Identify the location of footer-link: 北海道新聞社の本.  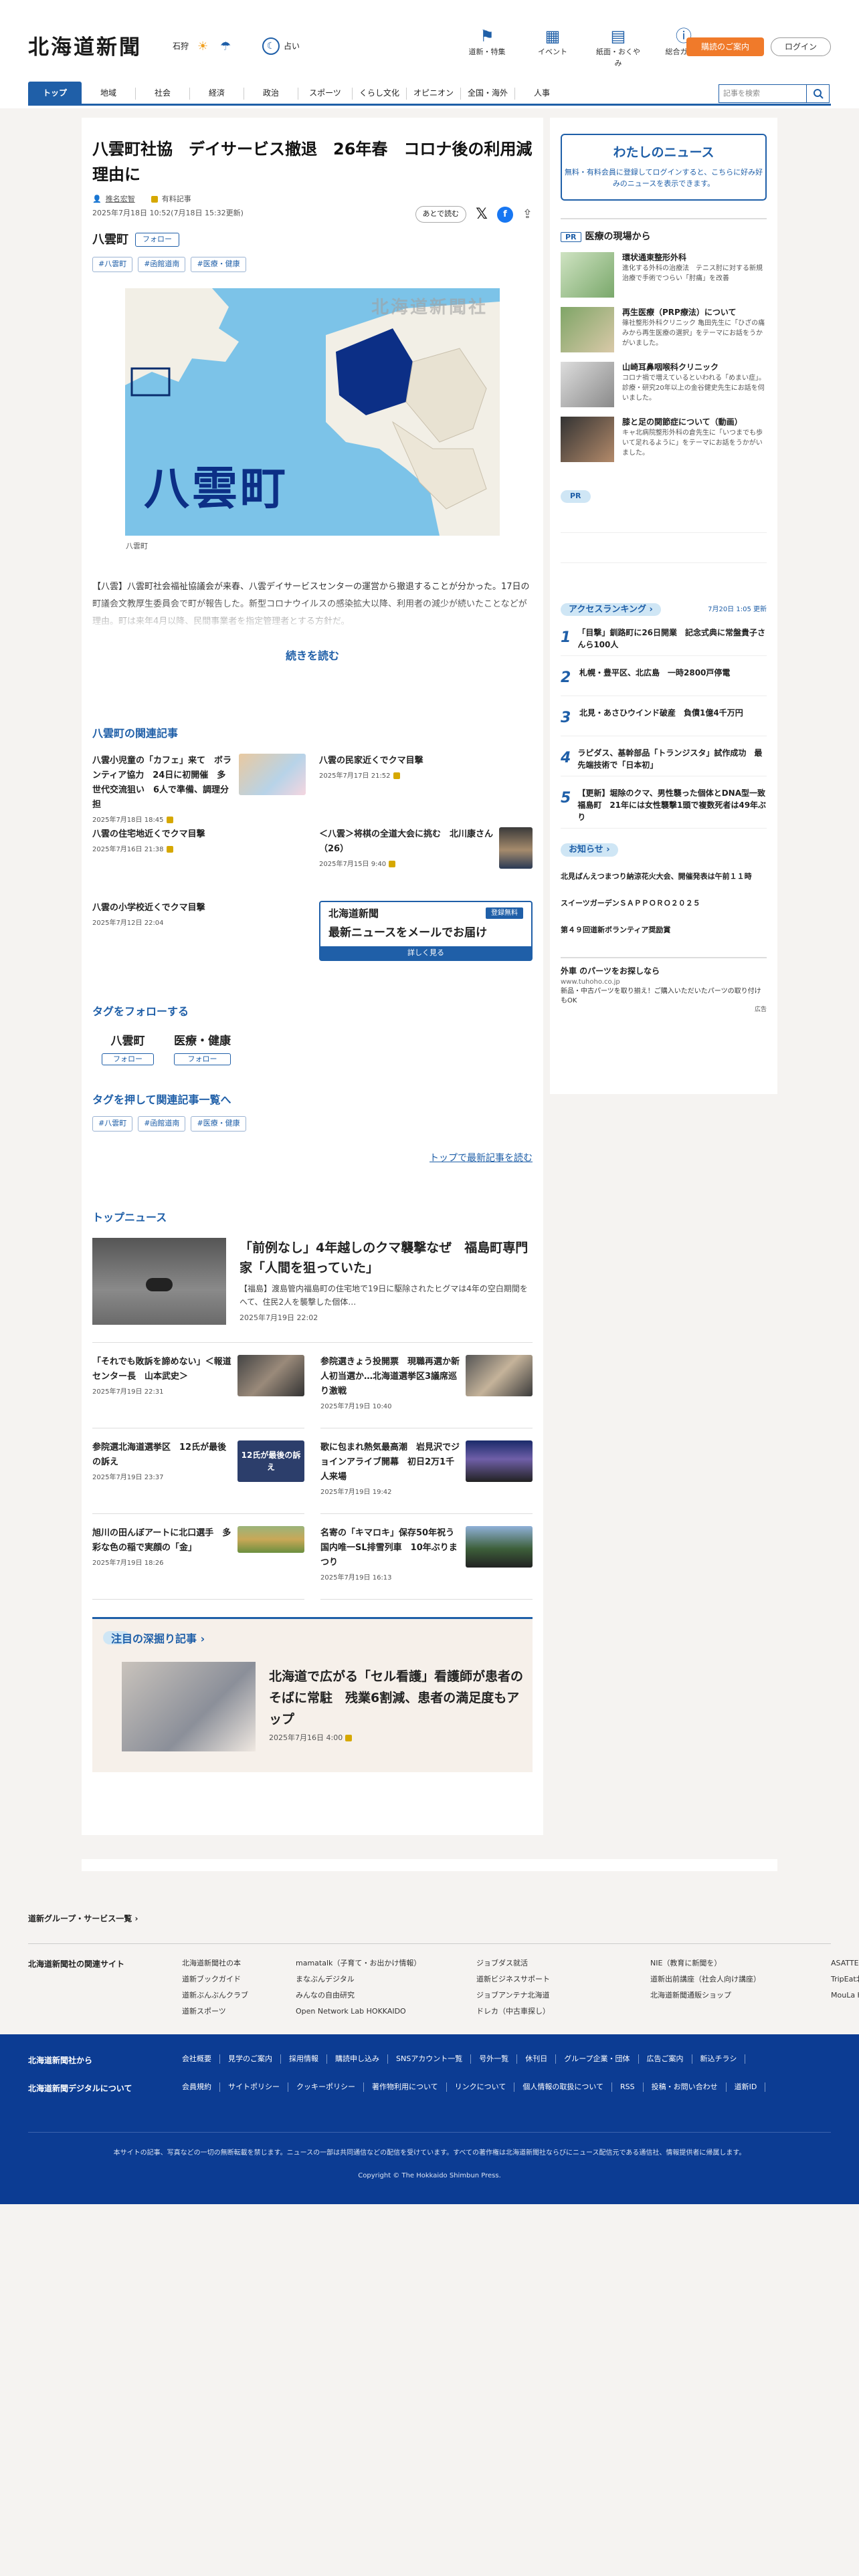
(239, 1963).